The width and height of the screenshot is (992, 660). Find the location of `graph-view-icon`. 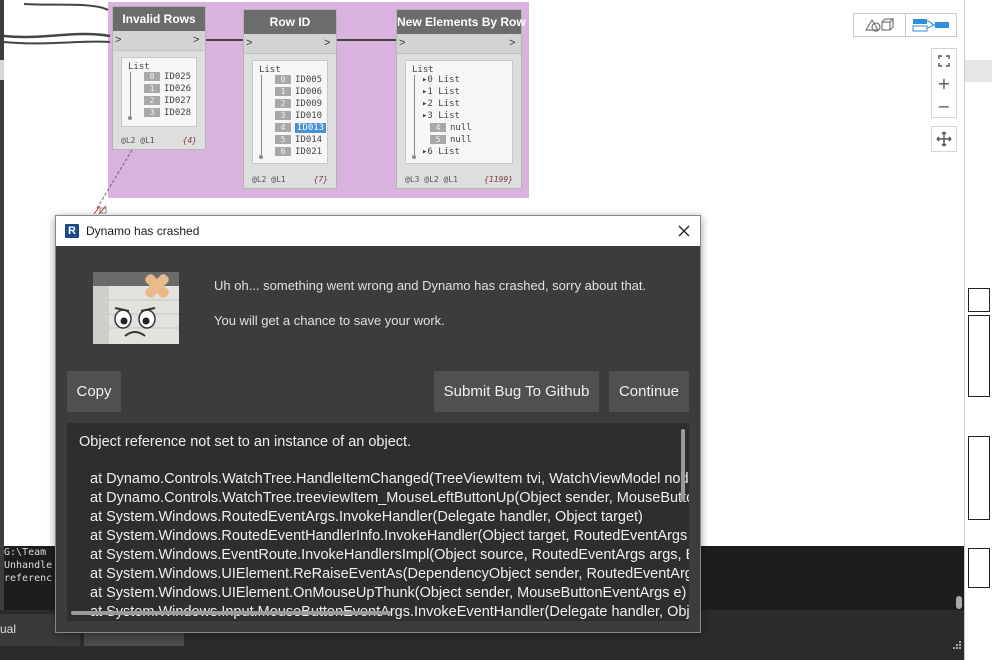

graph-view-icon is located at coordinates (930, 25).